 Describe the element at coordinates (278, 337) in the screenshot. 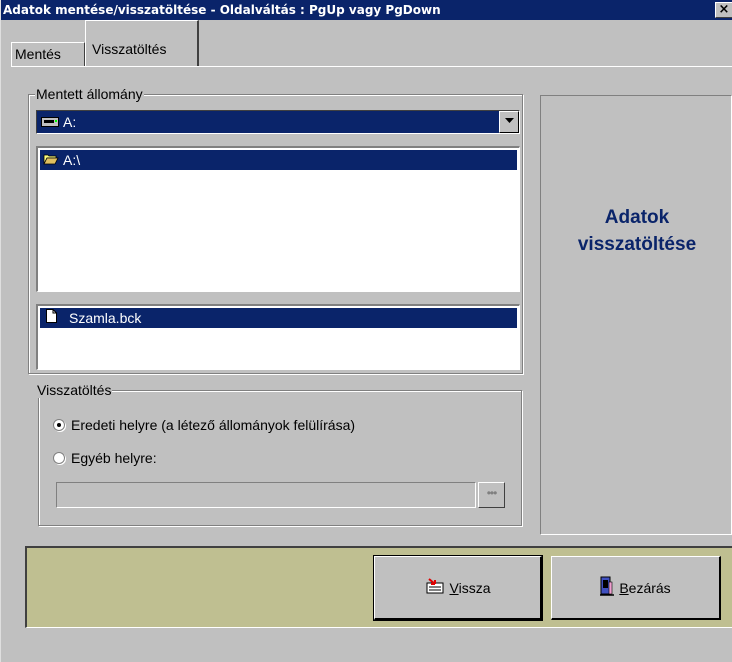

I see `file-list: Szamla.bck` at that location.